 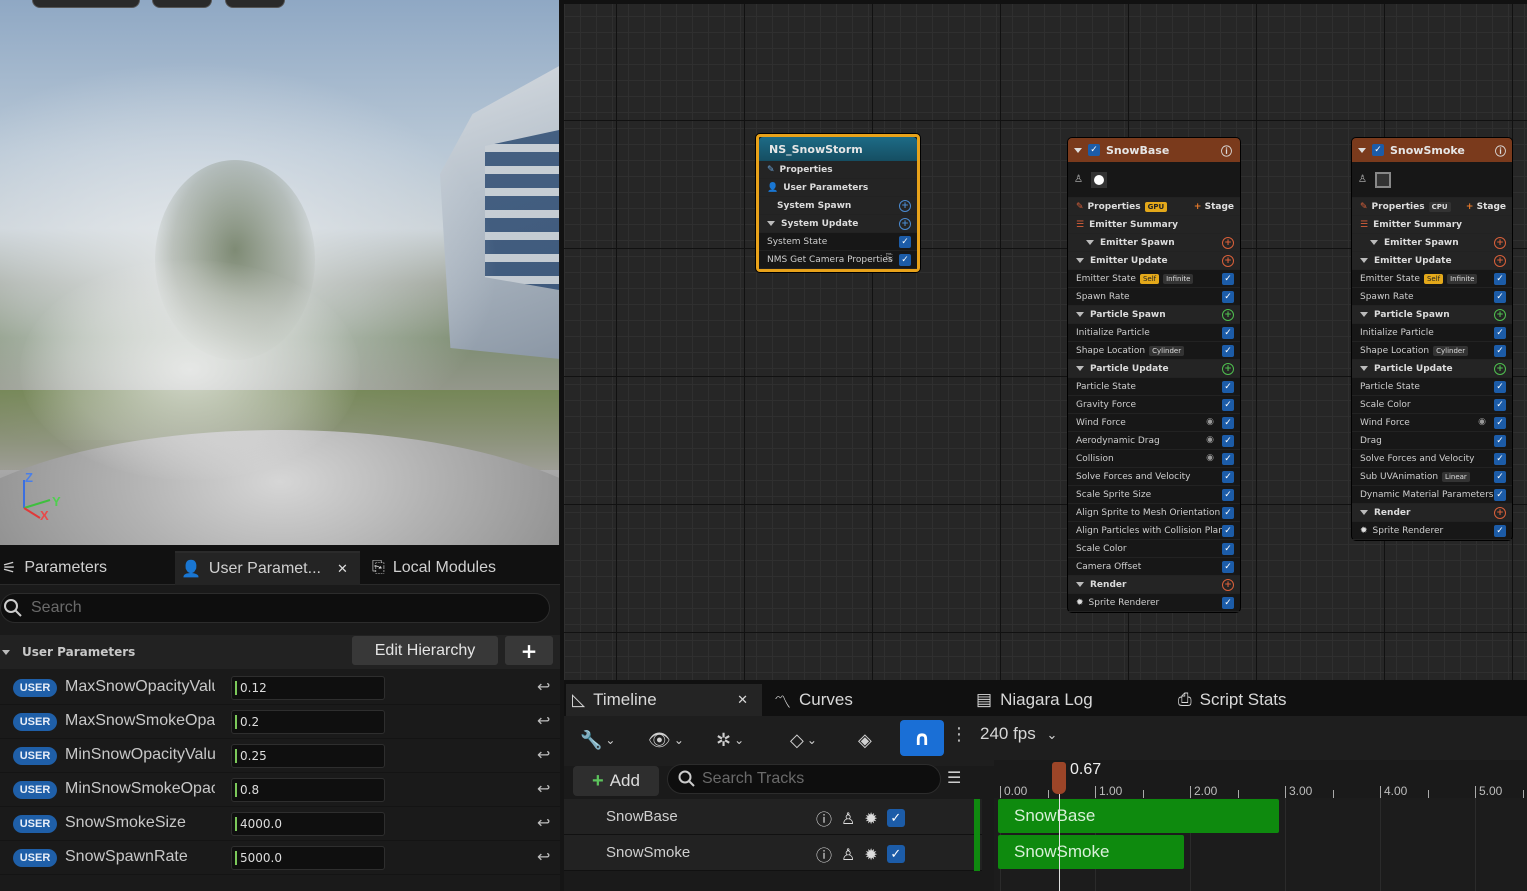 I want to click on node-row-particle-state: Particle State ✓, so click(x=1432, y=387).